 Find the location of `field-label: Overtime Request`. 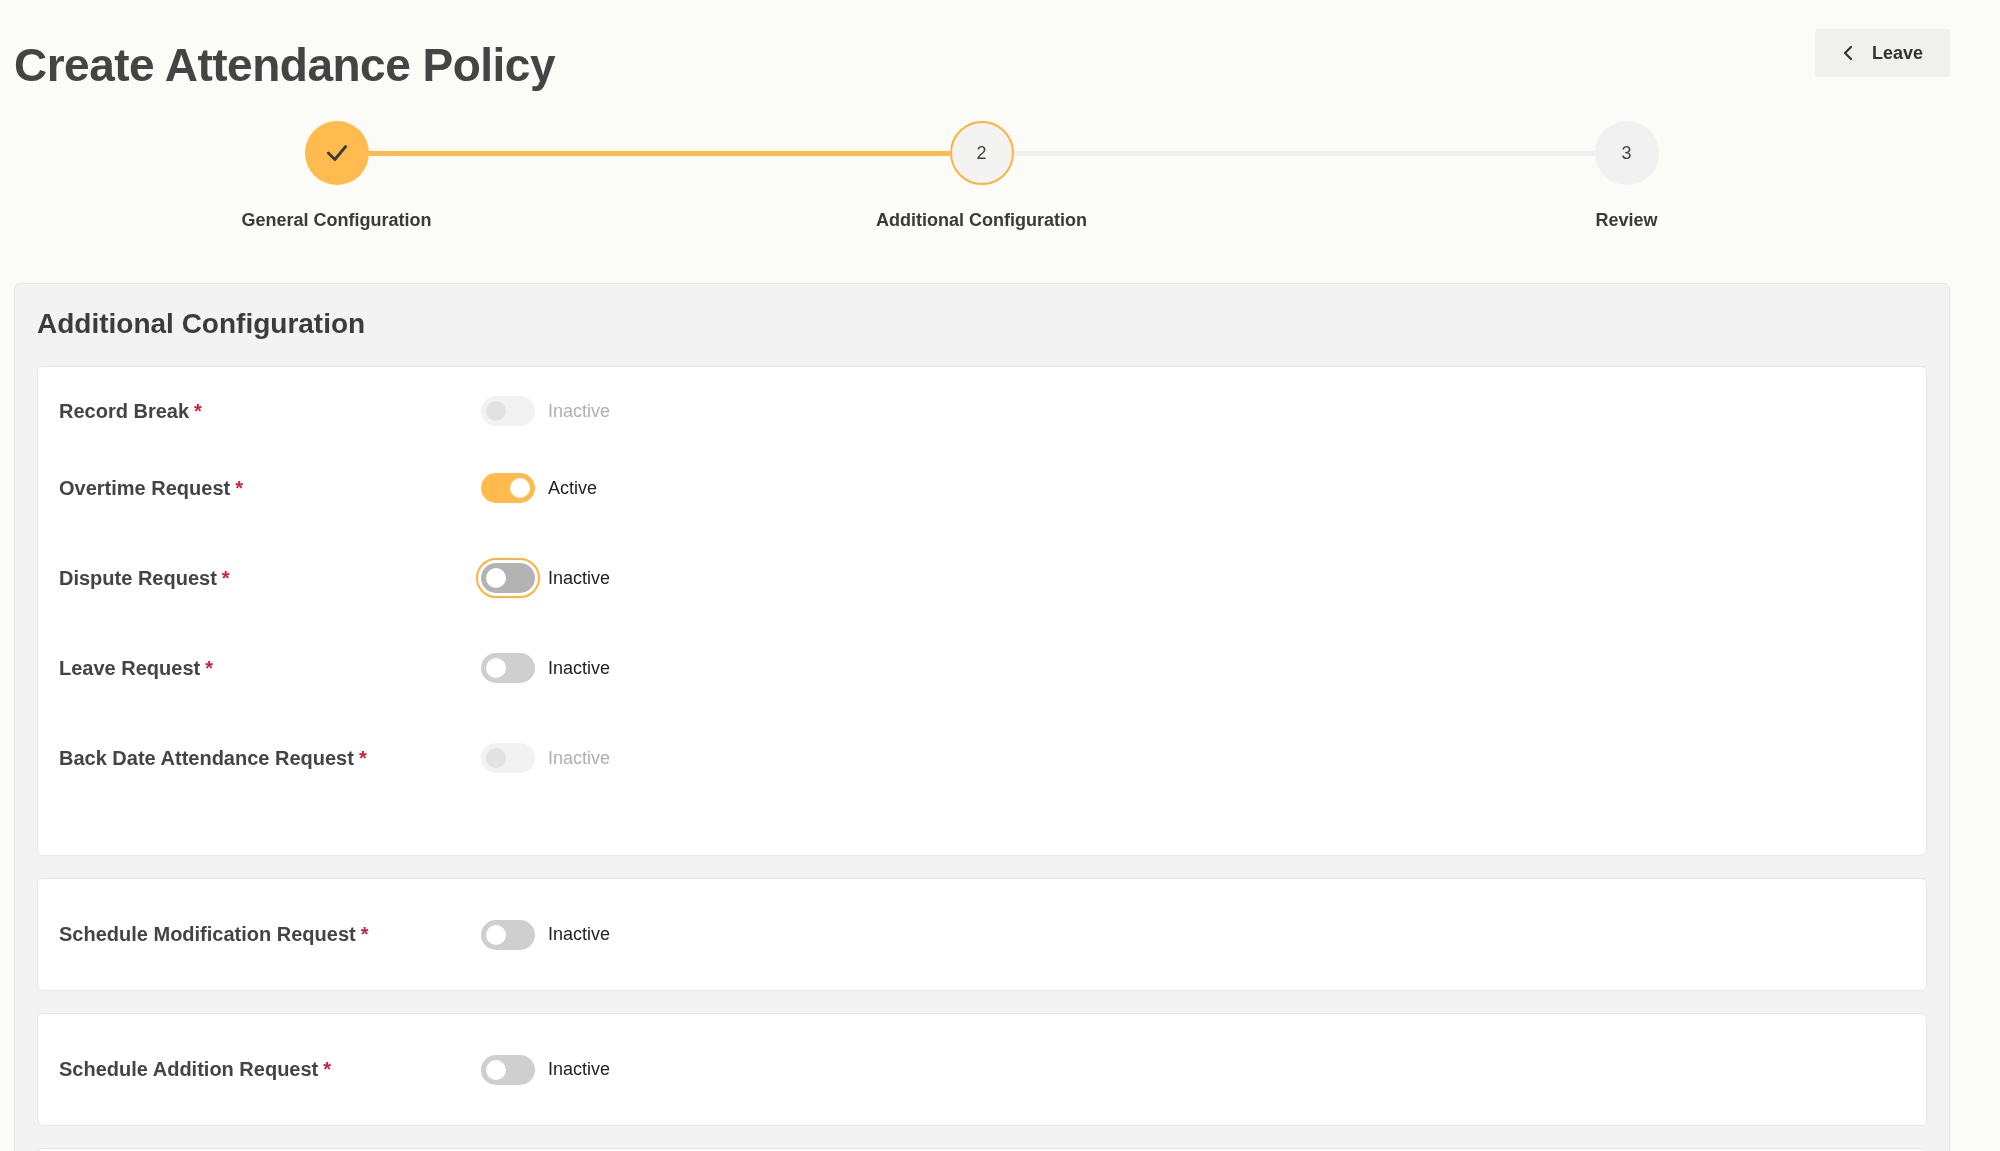

field-label: Overtime Request is located at coordinates (145, 488).